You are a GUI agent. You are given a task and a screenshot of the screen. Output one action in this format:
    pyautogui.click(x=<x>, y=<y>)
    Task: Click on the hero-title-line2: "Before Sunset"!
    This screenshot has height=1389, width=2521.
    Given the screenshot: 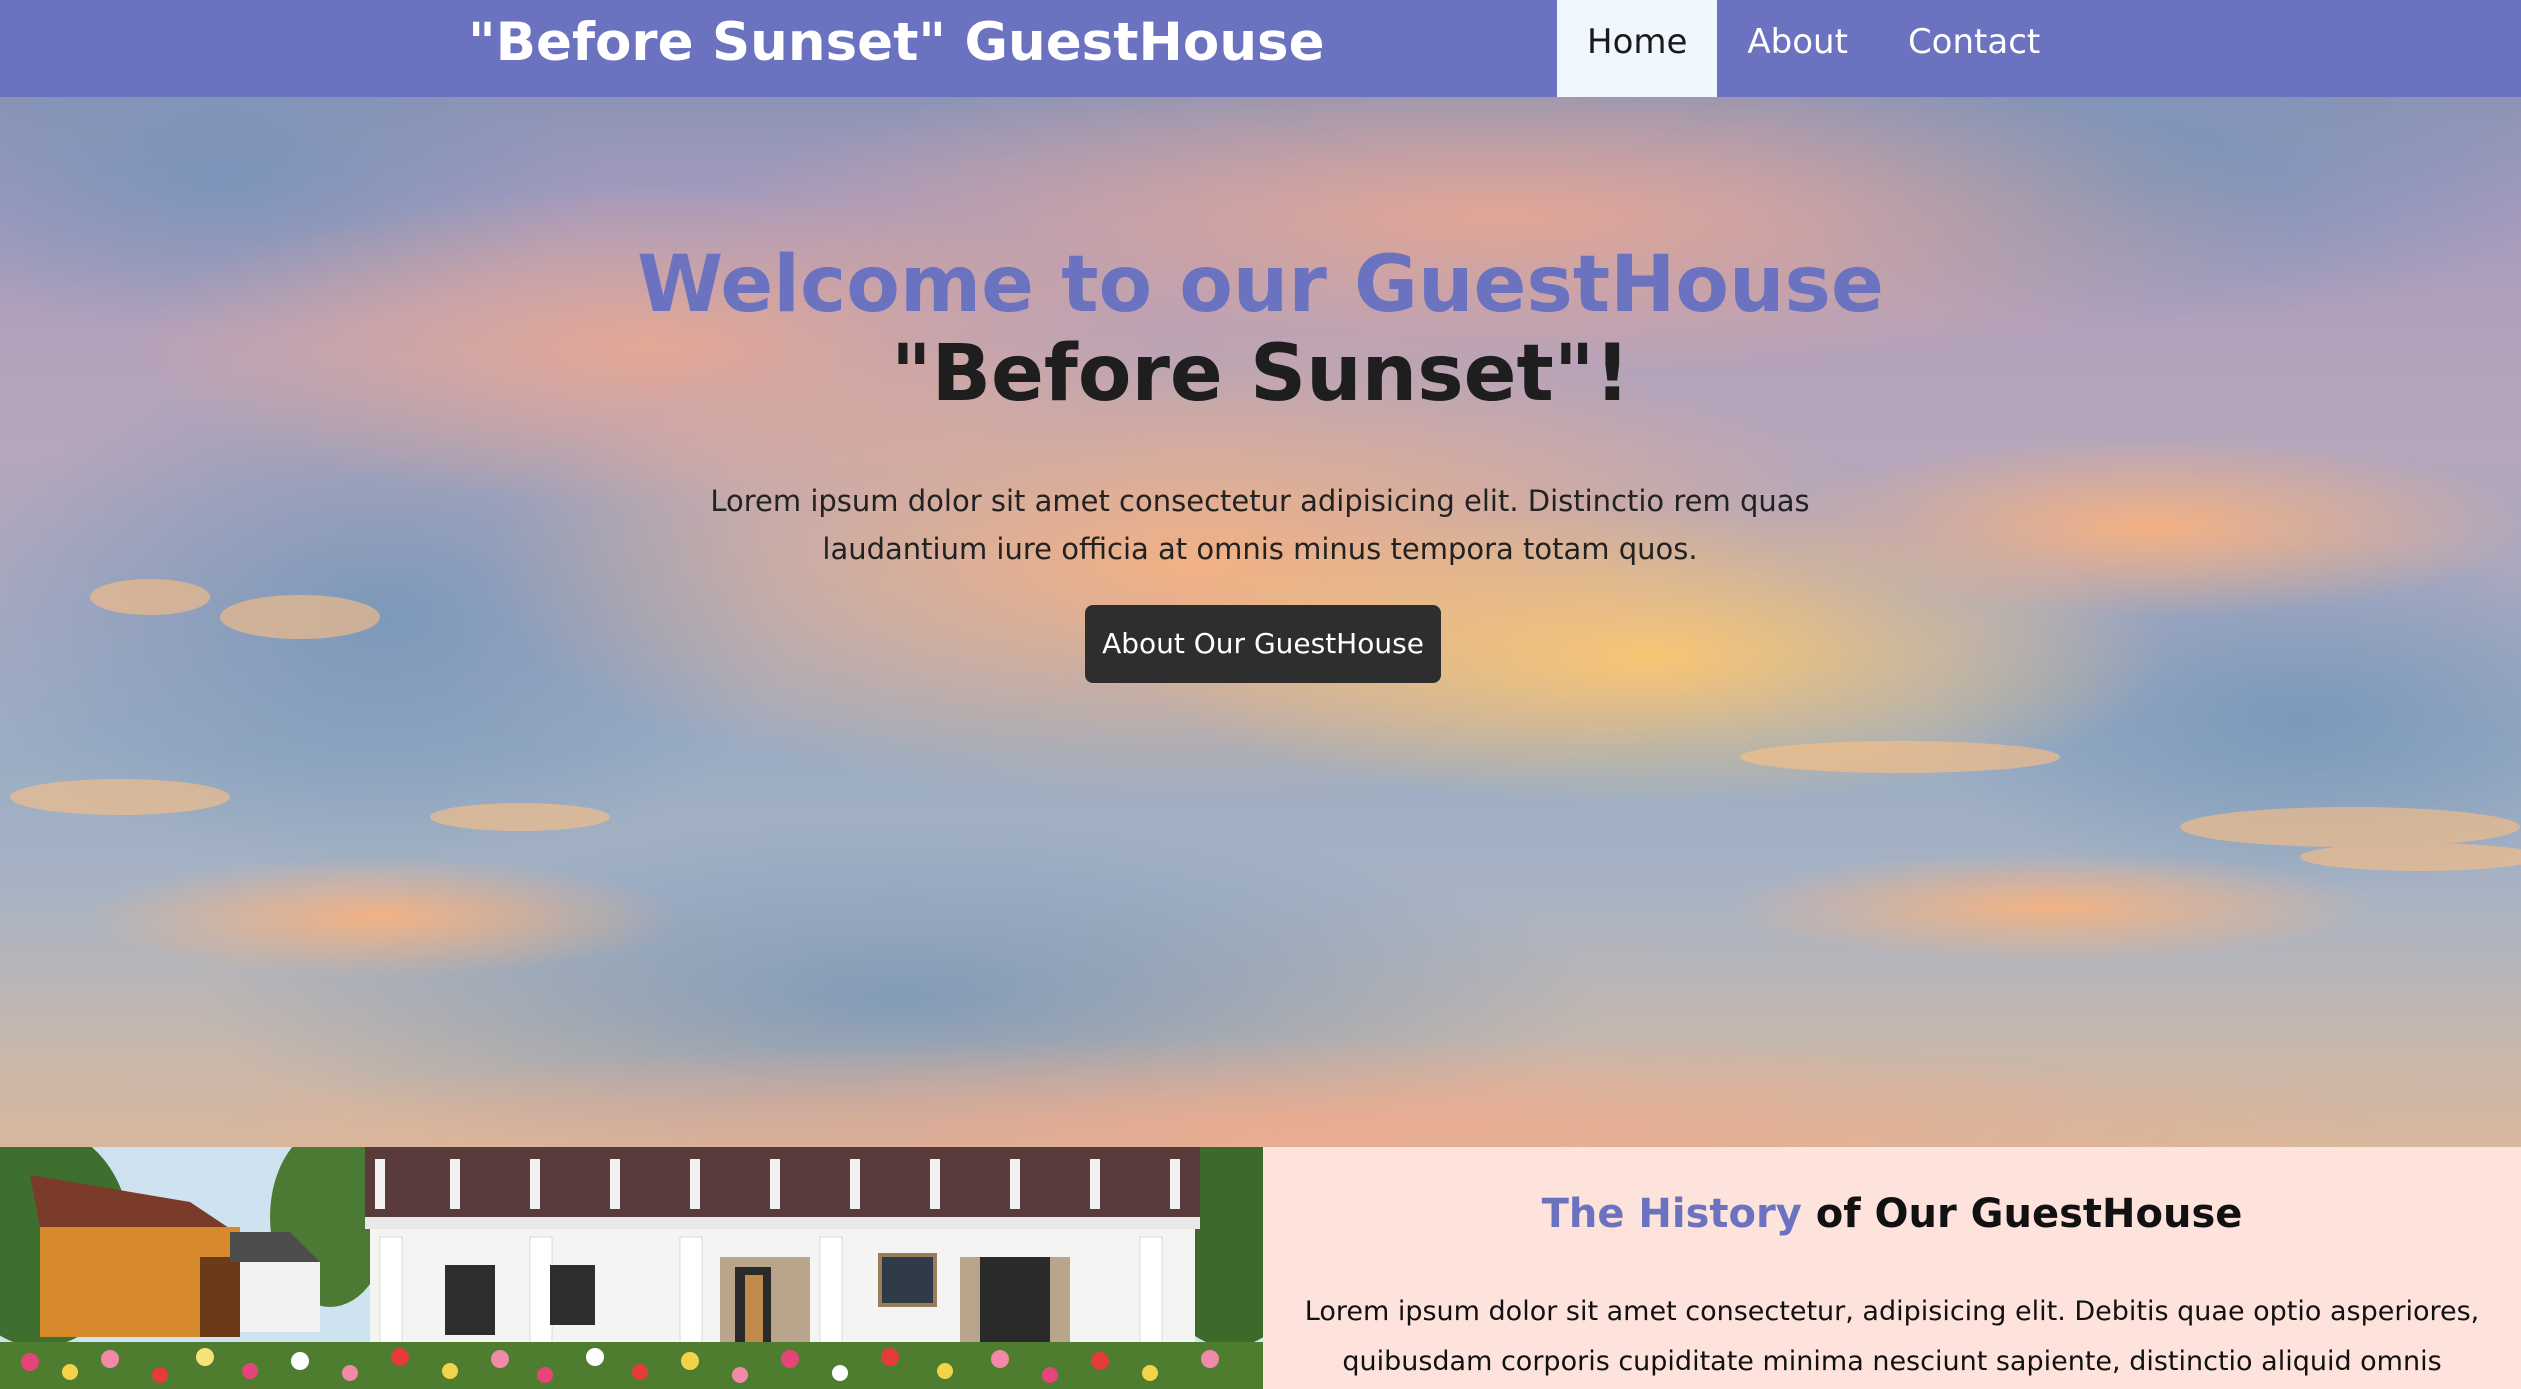 What is the action you would take?
    pyautogui.click(x=1260, y=374)
    